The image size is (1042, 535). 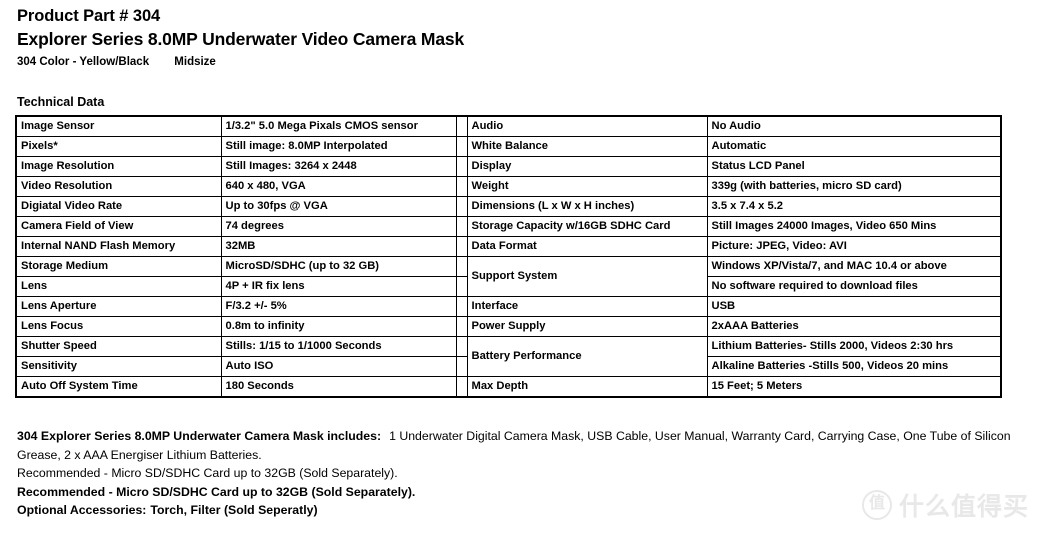 What do you see at coordinates (118, 206) in the screenshot?
I see `spec-label: Digiatal Video Rate` at bounding box center [118, 206].